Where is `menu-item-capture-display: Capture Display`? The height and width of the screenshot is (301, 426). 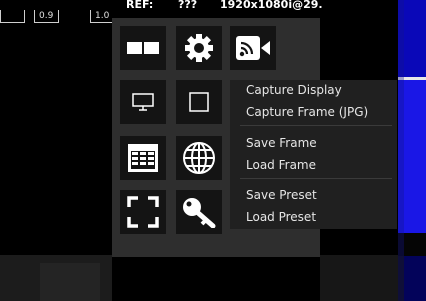 menu-item-capture-display: Capture Display is located at coordinates (294, 90).